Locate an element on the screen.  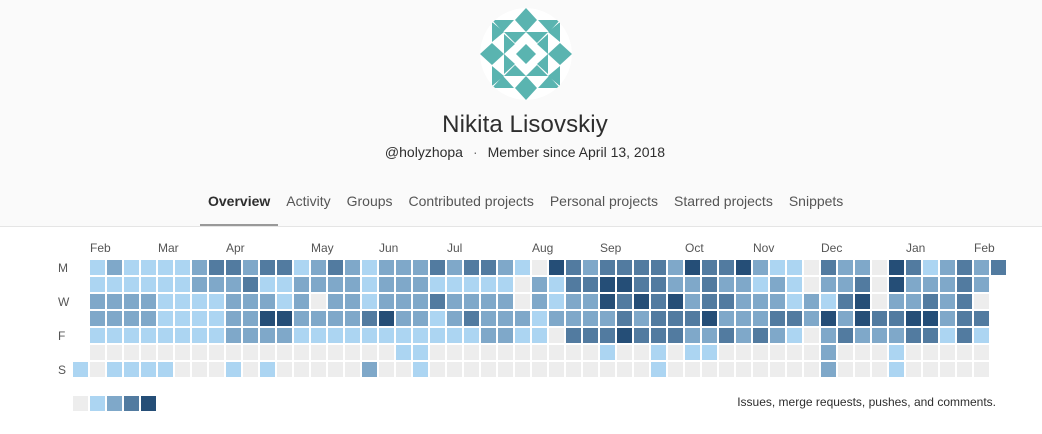
tab-personal-projects: Personal projects is located at coordinates (604, 203).